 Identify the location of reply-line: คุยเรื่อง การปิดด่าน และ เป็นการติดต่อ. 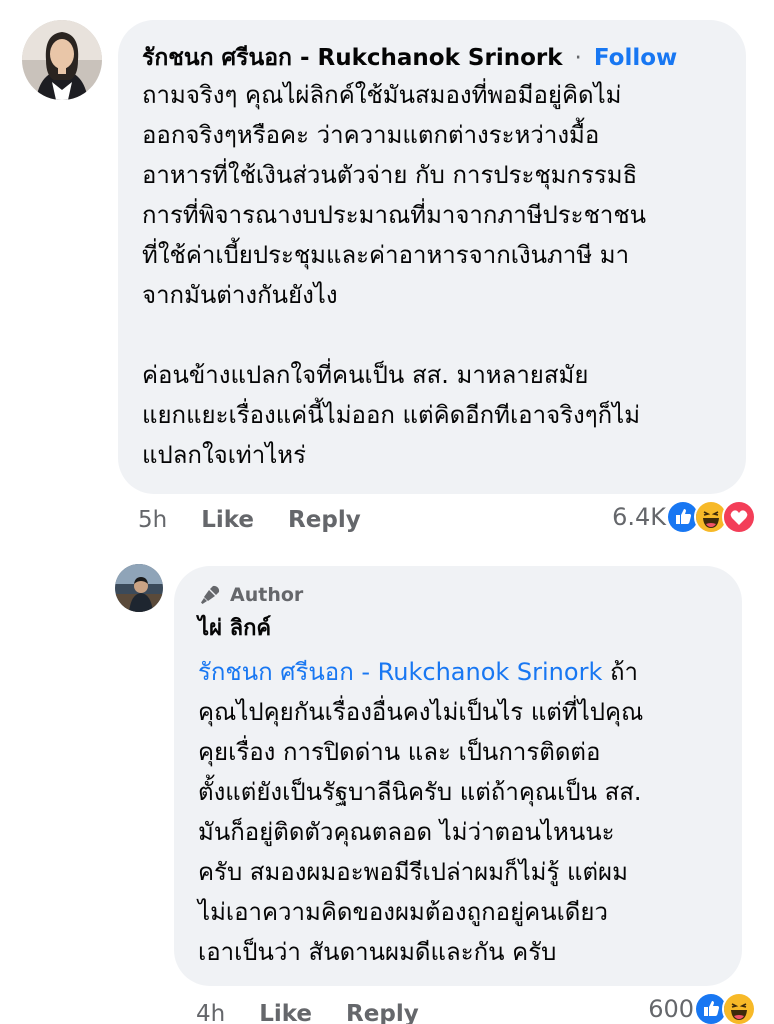
(399, 752).